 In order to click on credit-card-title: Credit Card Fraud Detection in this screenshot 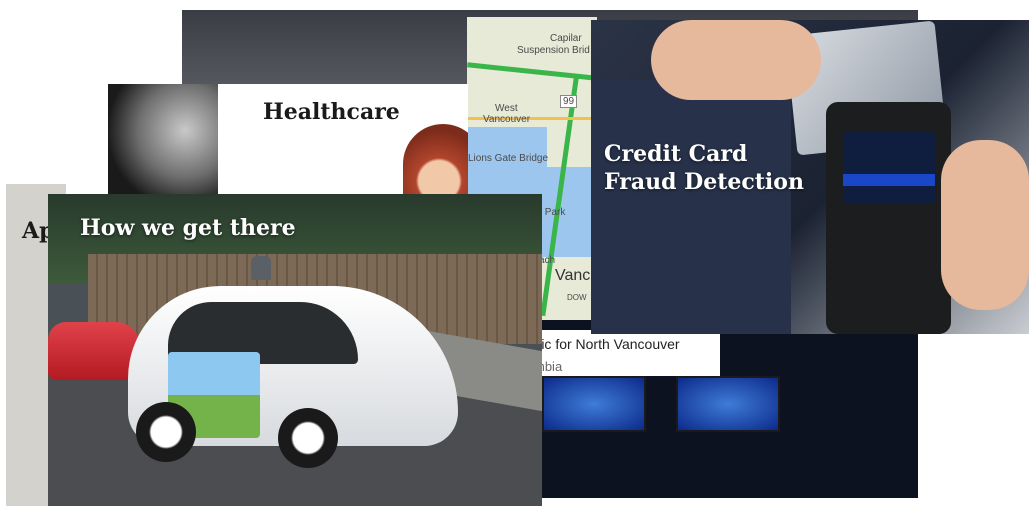, I will do `click(704, 168)`.